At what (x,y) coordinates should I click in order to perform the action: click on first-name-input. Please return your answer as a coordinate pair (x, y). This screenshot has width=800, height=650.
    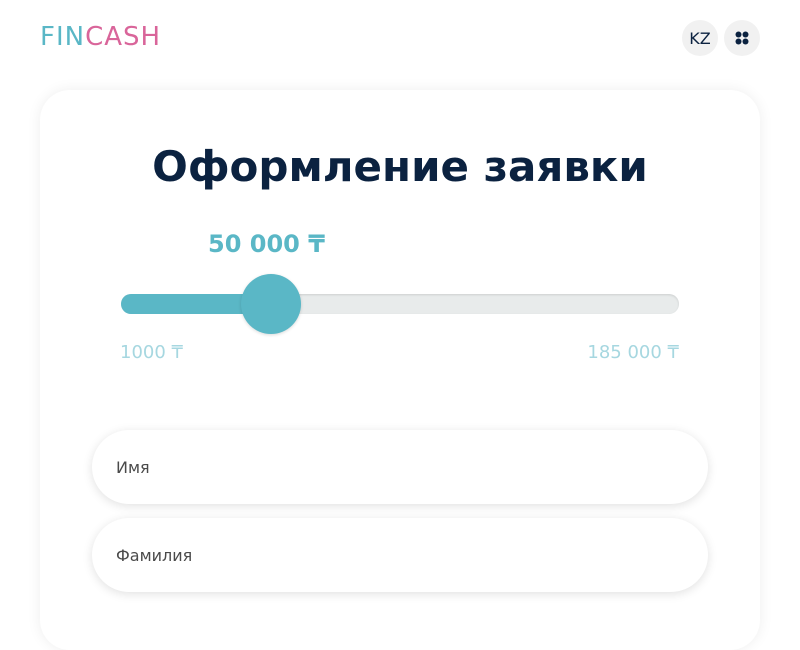
    Looking at the image, I should click on (400, 467).